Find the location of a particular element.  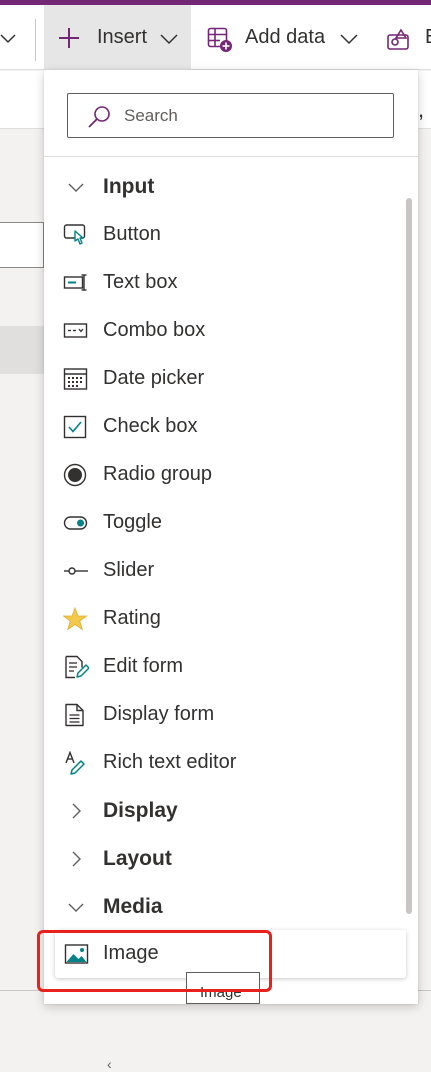

list-item-radio-group: Radio group is located at coordinates (224, 475).